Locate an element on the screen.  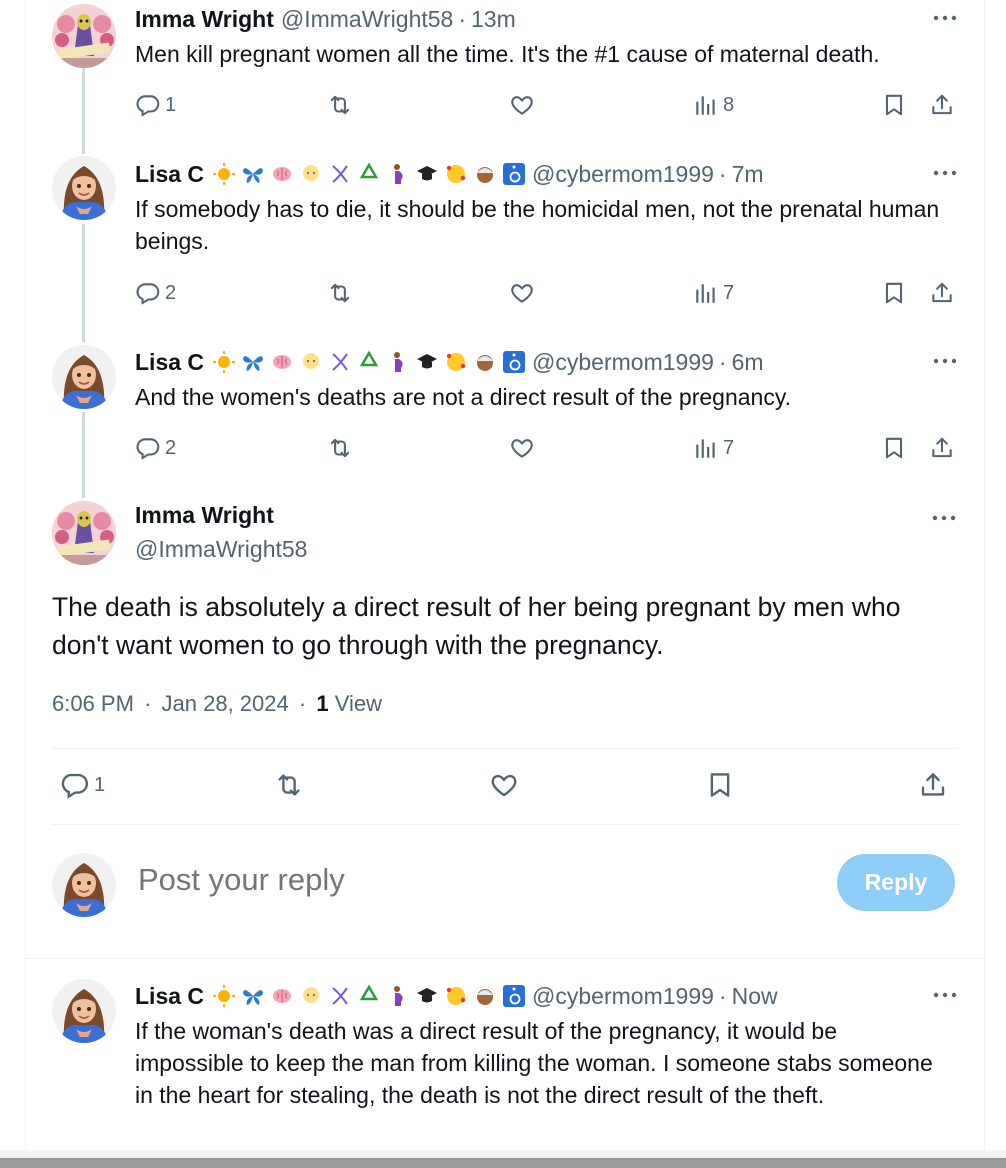
older-person-emoji is located at coordinates (485, 175).